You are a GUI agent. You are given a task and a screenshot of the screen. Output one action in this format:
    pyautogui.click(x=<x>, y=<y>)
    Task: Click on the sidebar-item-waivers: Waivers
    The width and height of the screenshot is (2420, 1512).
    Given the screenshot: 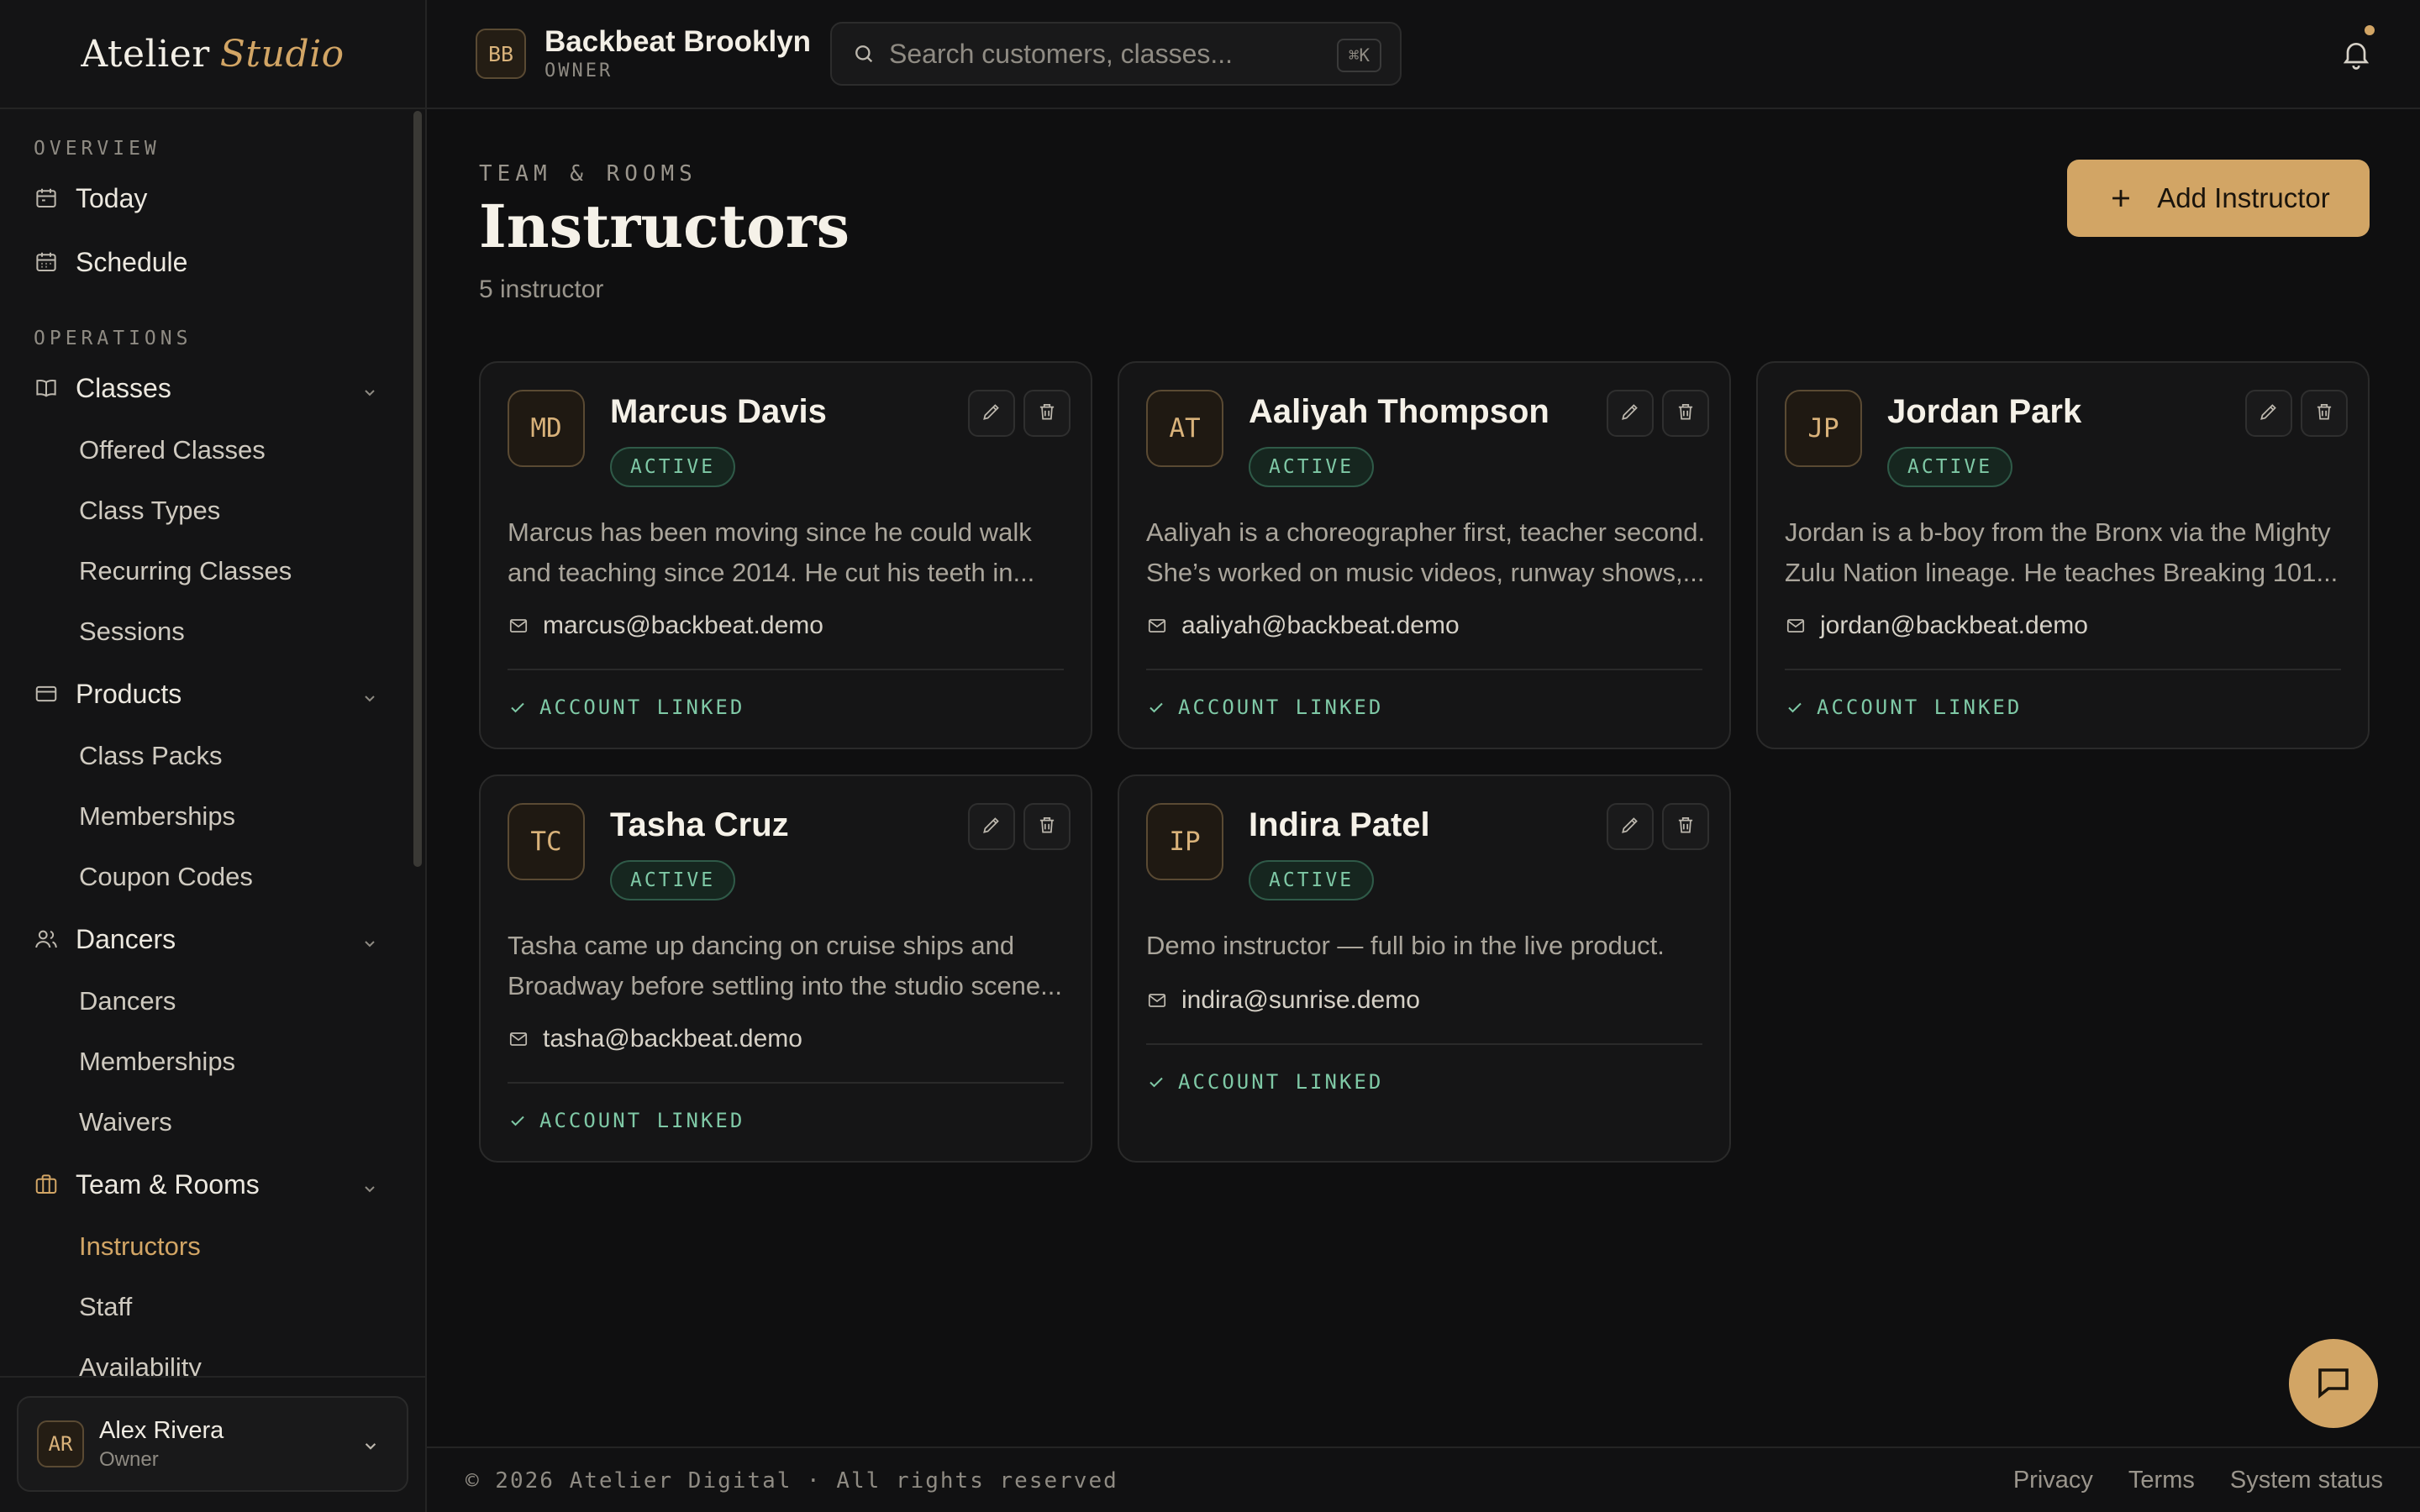 What is the action you would take?
    pyautogui.click(x=212, y=1122)
    